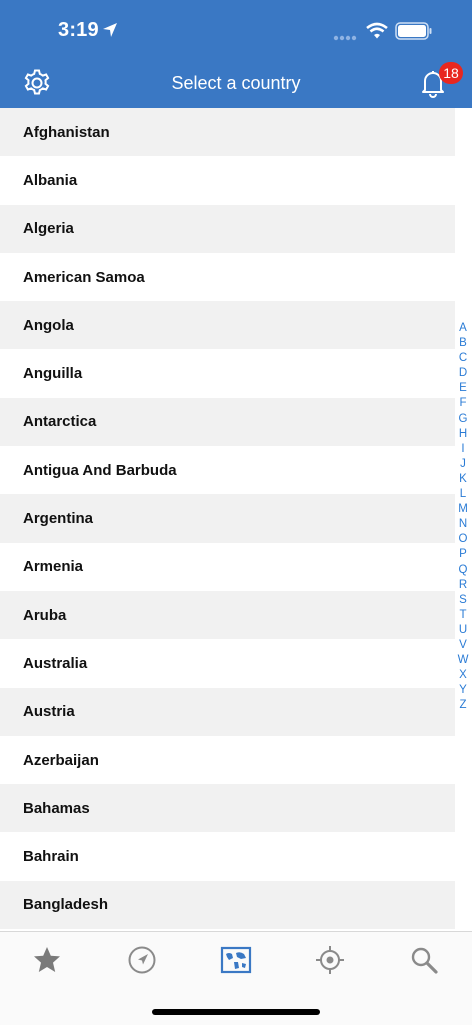 The height and width of the screenshot is (1025, 472). Describe the element at coordinates (463, 554) in the screenshot. I see `index-letter: P` at that location.